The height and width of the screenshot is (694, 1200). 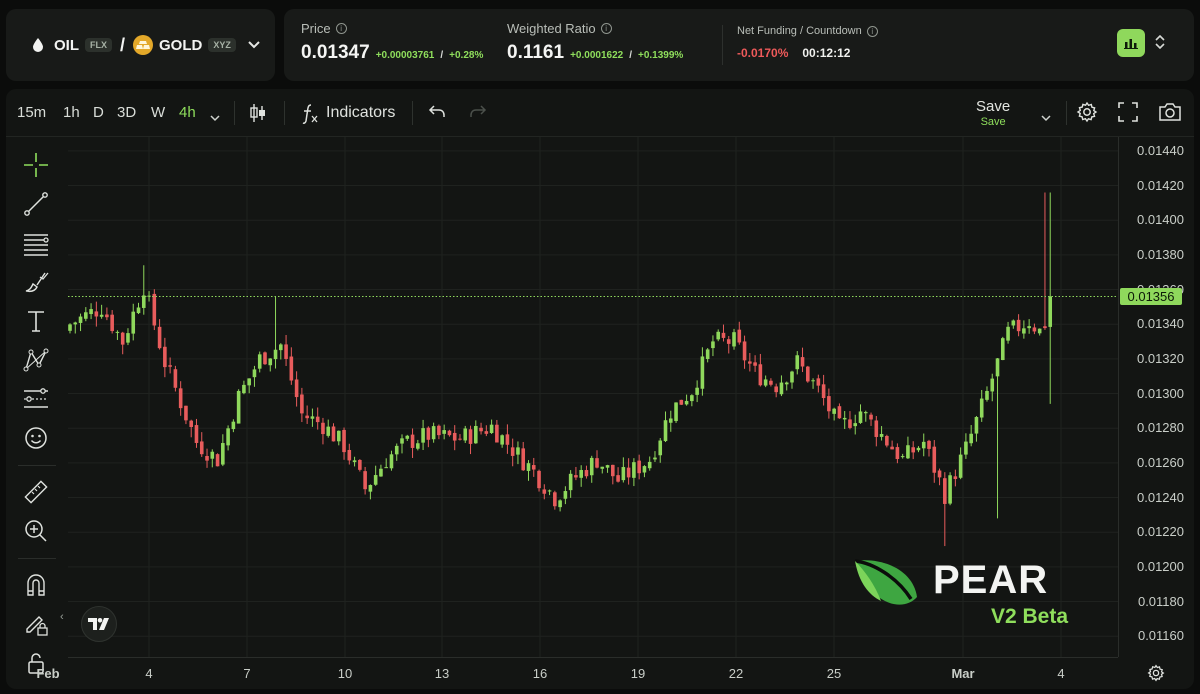 I want to click on ruler-icon, so click(x=36, y=492).